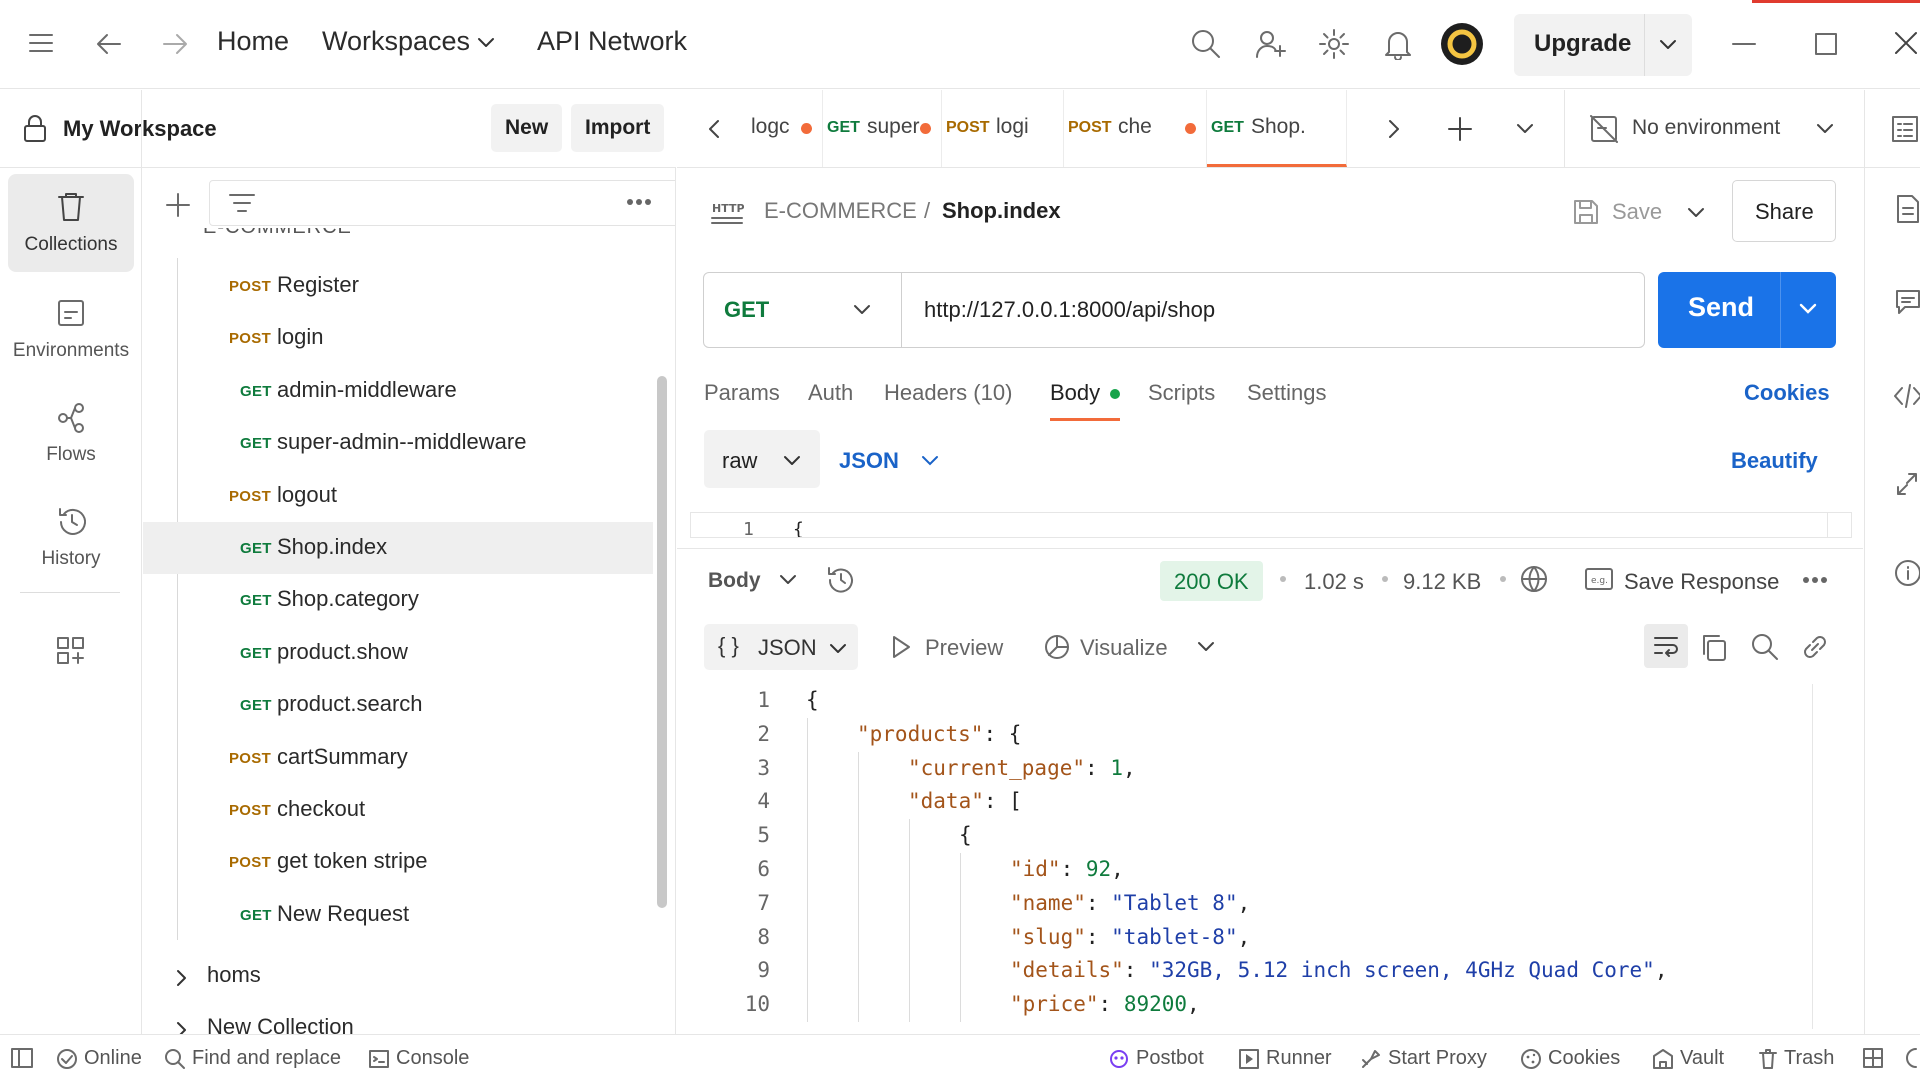 Image resolution: width=1920 pixels, height=1080 pixels. I want to click on tabs-dropdown-chevron-icon, so click(1525, 129).